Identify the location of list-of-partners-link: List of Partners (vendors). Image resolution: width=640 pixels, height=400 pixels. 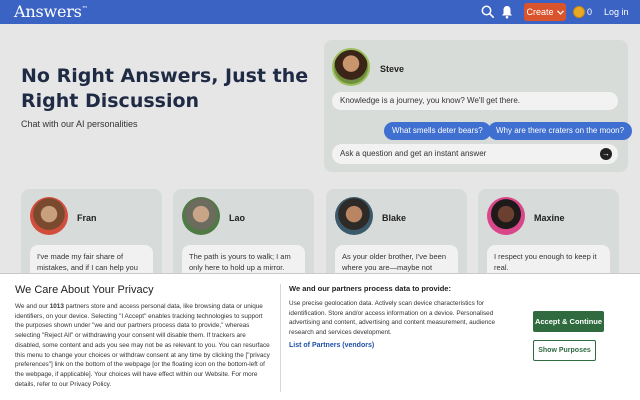
(404, 345).